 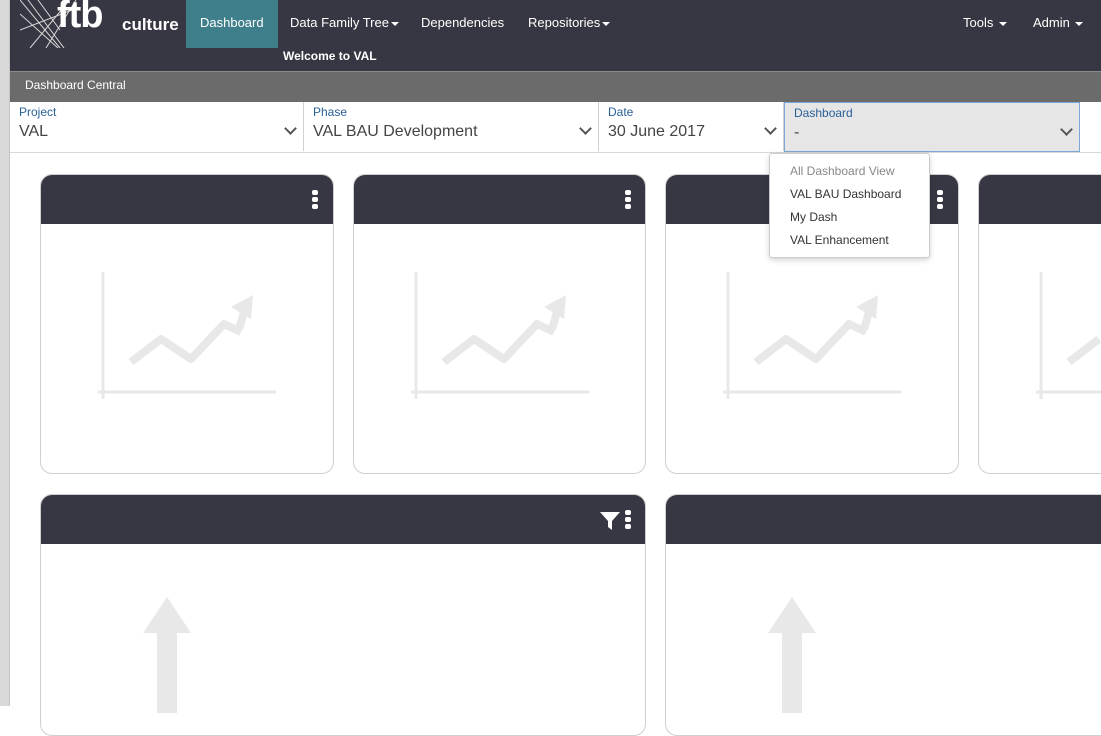 What do you see at coordinates (330, 112) in the screenshot?
I see `phase-label: Phase` at bounding box center [330, 112].